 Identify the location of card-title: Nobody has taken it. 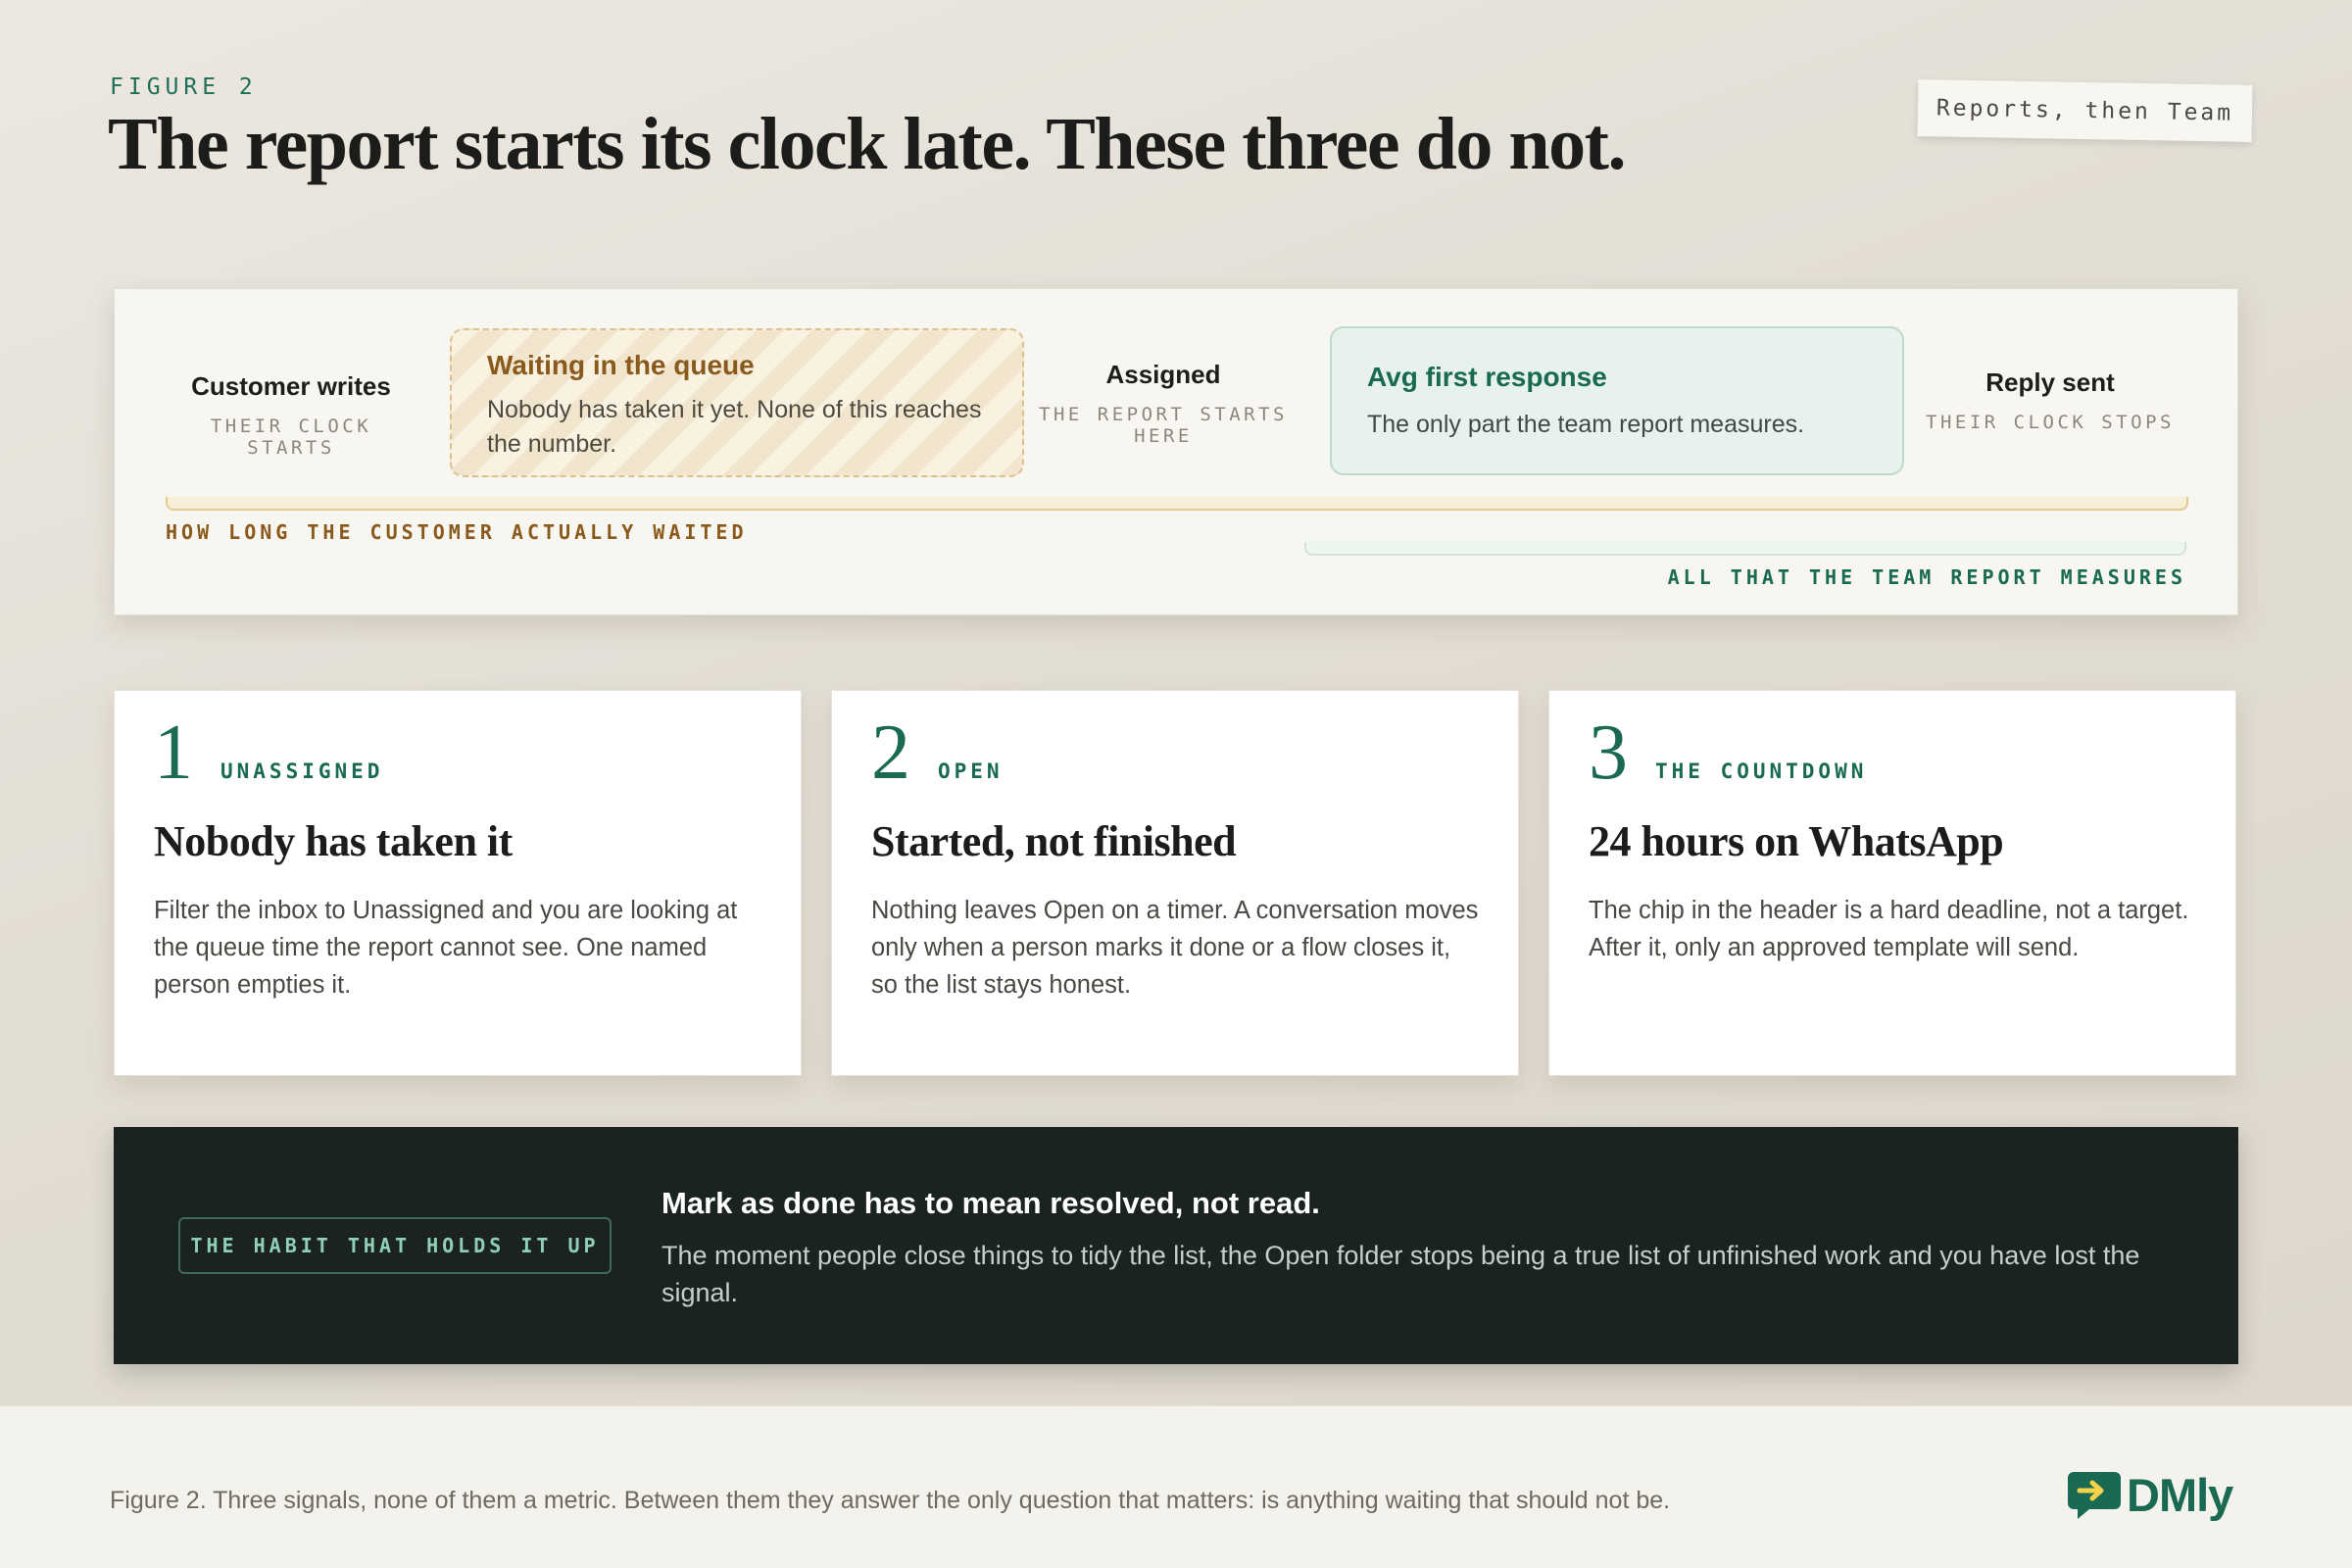
(333, 841).